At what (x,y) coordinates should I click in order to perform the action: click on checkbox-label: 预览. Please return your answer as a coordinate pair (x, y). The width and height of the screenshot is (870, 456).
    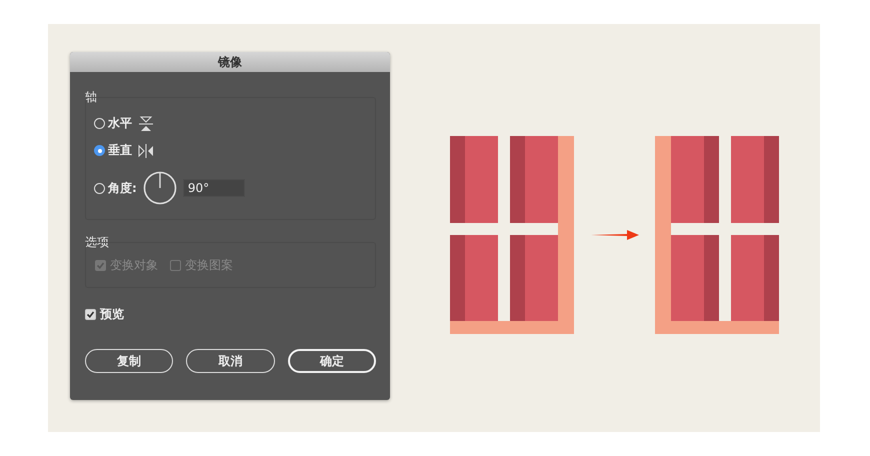
    Looking at the image, I should click on (112, 314).